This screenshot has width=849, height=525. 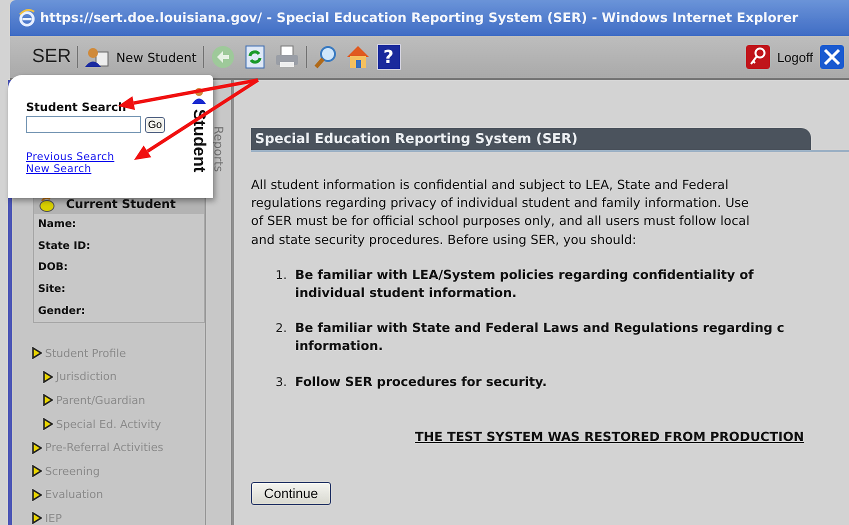 What do you see at coordinates (52, 290) in the screenshot?
I see `field-label: Site:` at bounding box center [52, 290].